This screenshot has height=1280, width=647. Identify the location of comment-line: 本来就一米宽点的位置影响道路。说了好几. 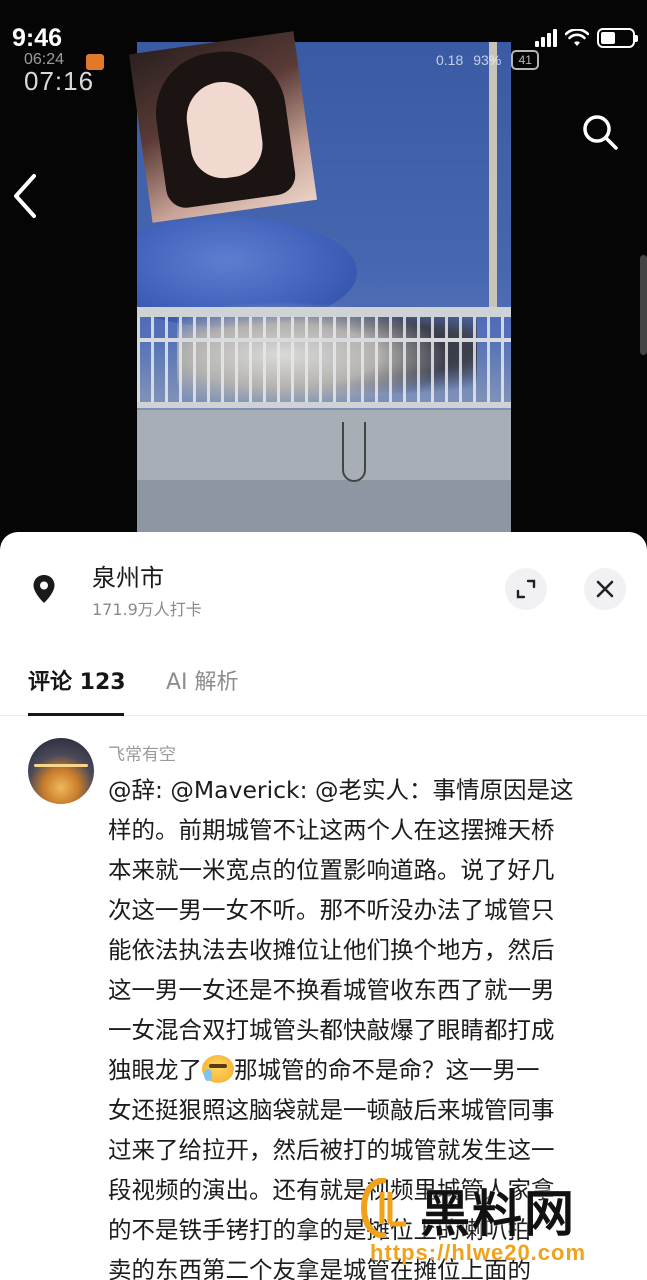
(331, 870).